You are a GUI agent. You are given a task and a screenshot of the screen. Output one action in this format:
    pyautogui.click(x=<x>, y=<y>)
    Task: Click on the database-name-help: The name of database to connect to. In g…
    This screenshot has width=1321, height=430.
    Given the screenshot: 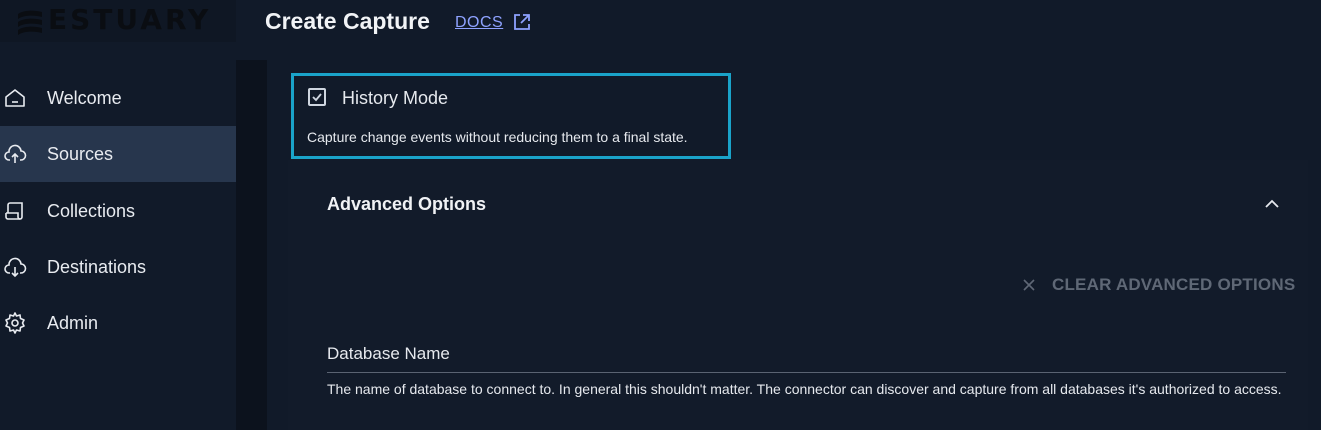 What is the action you would take?
    pyautogui.click(x=804, y=389)
    